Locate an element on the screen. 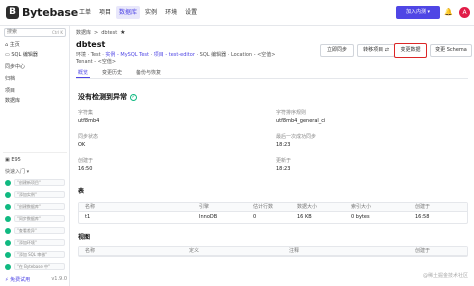 Image resolution: width=474 pixels, height=286 pixels. cell-index-size: 0 bytes is located at coordinates (360, 217).